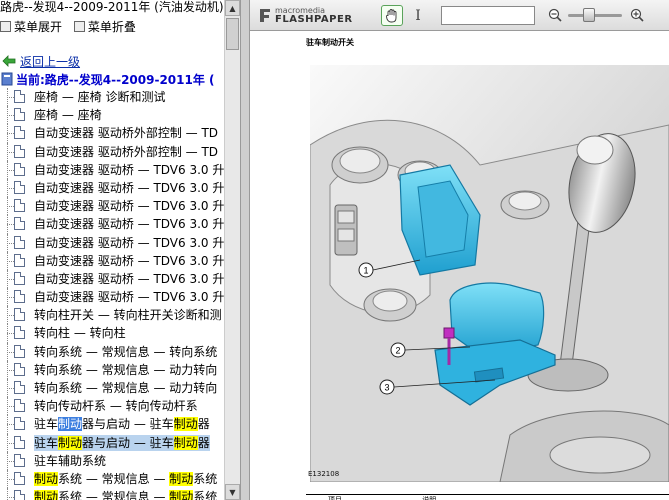  I want to click on search-input, so click(488, 15).